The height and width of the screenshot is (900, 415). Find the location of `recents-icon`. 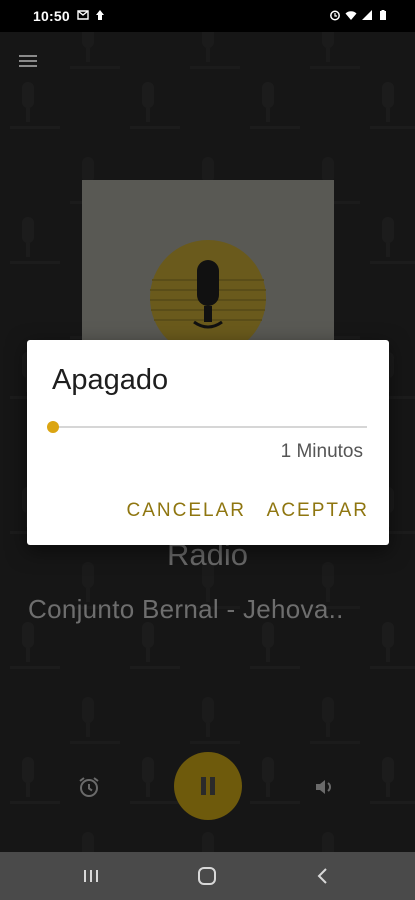

recents-icon is located at coordinates (91, 876).